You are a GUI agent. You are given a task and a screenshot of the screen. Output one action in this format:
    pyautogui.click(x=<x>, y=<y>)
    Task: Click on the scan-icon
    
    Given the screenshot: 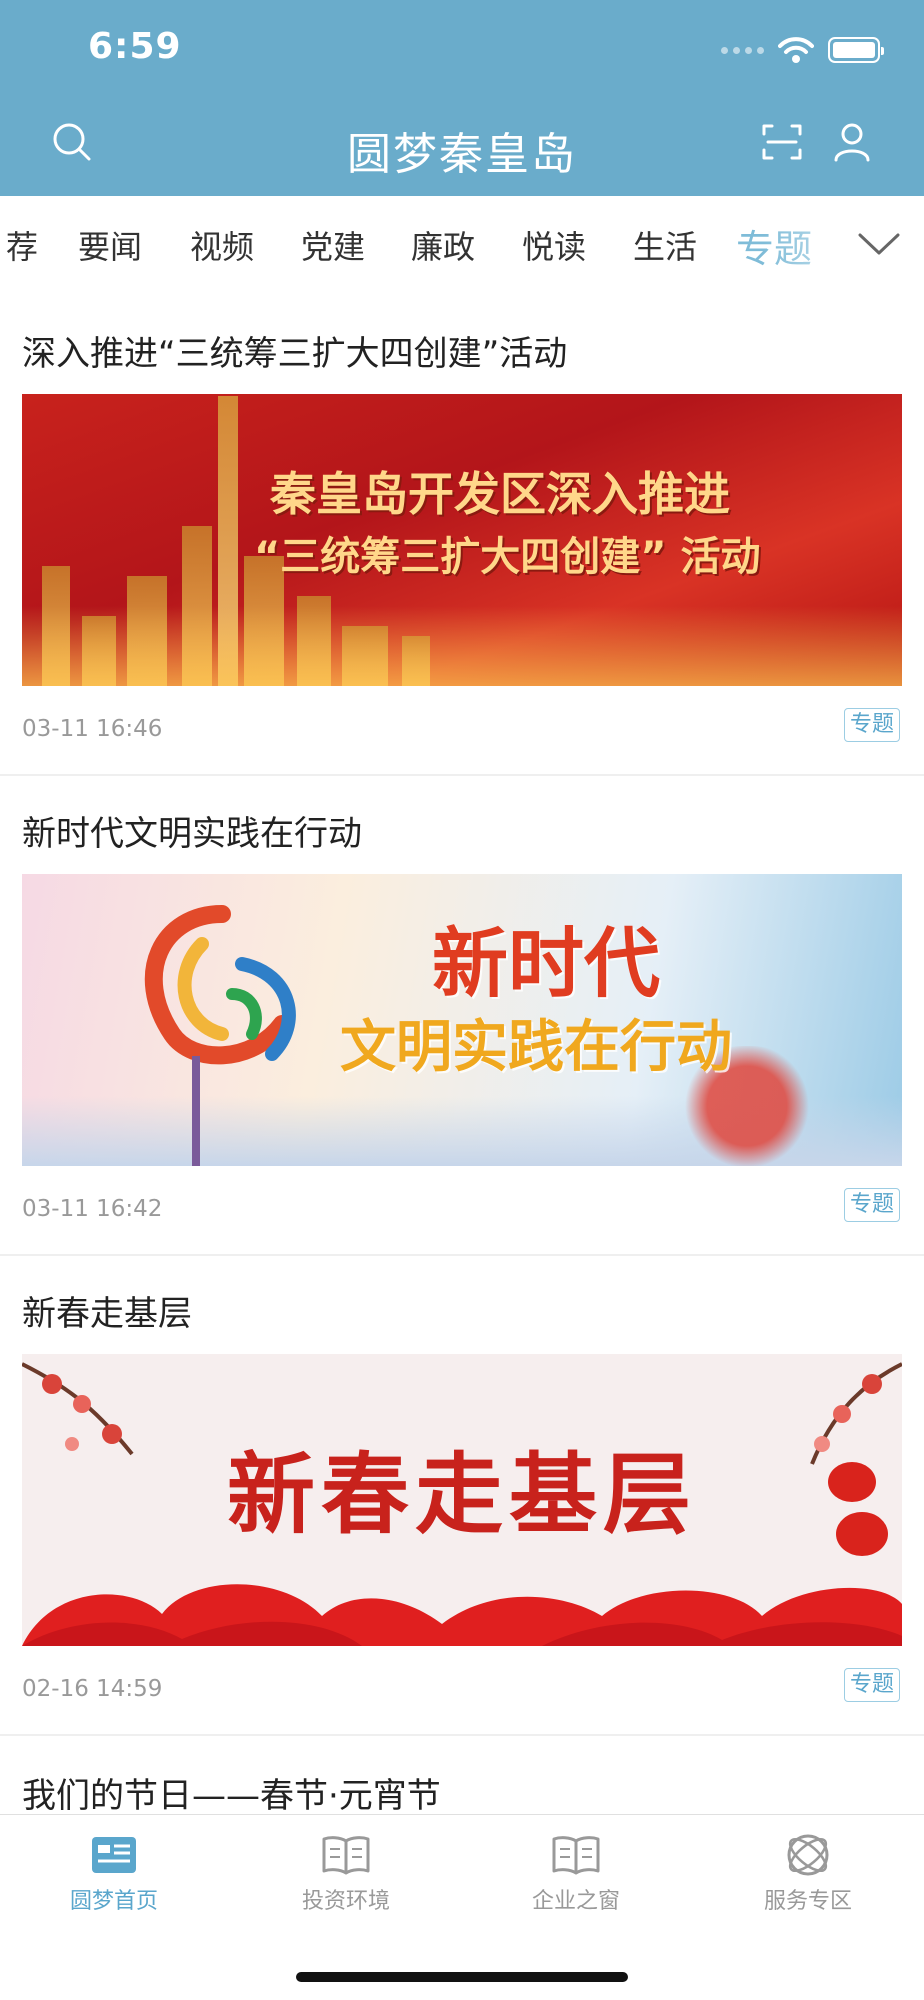 What is the action you would take?
    pyautogui.click(x=782, y=142)
    